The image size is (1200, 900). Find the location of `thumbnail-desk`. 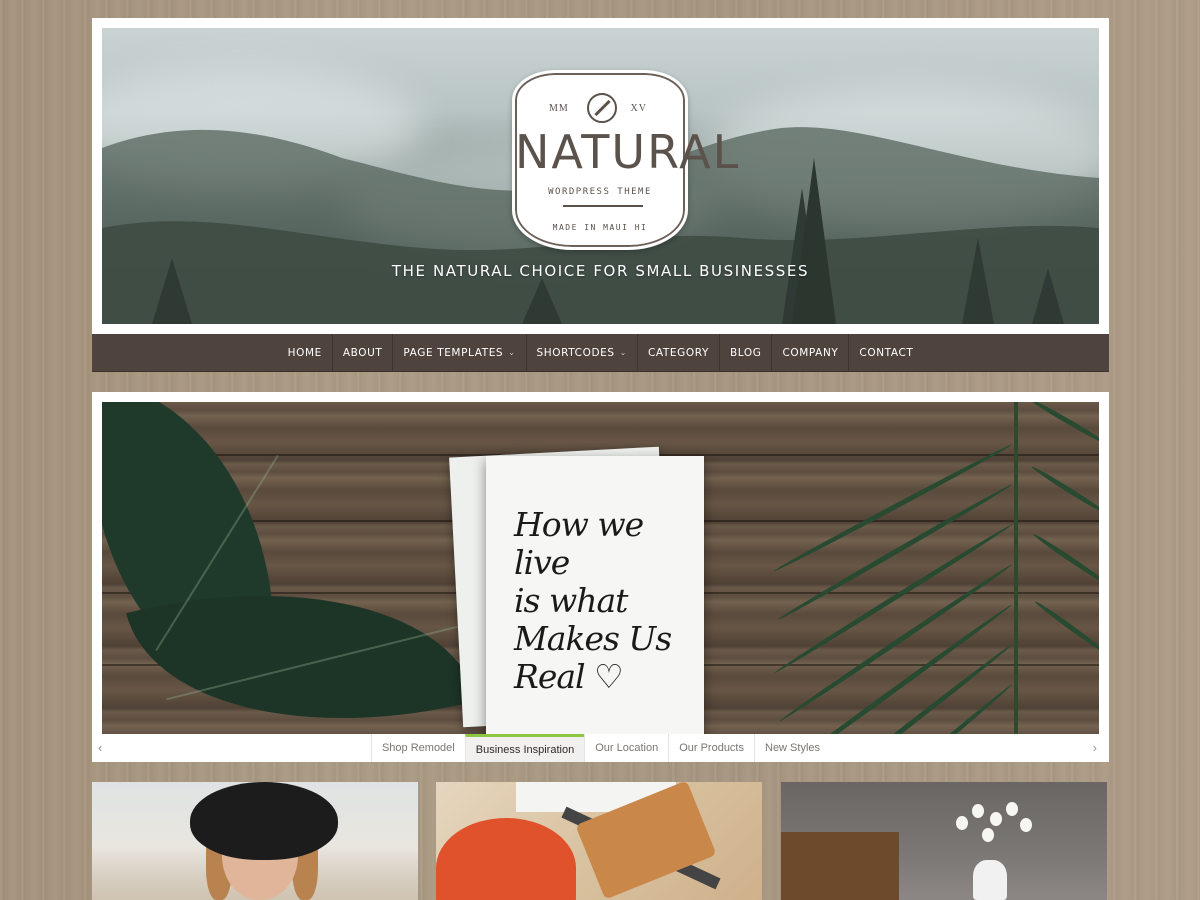

thumbnail-desk is located at coordinates (599, 841).